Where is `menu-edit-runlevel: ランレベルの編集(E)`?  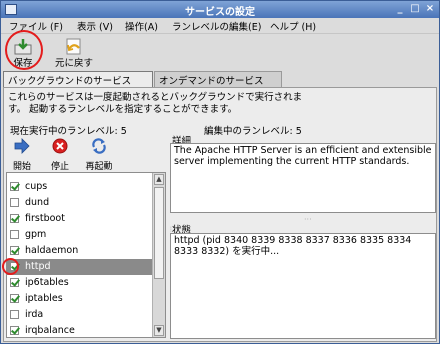
menu-edit-runlevel: ランレベルの編集(E) is located at coordinates (216, 26).